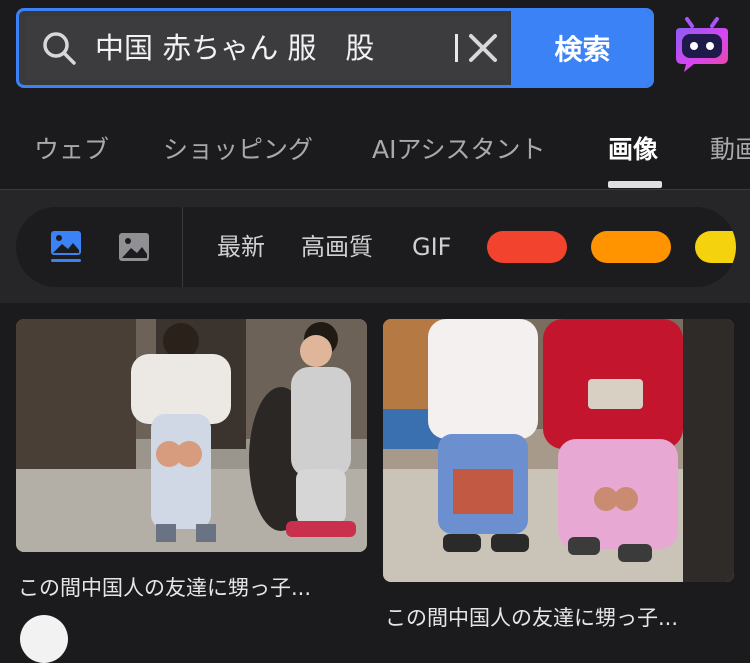  What do you see at coordinates (730, 149) in the screenshot?
I see `tab-videos: 動画` at bounding box center [730, 149].